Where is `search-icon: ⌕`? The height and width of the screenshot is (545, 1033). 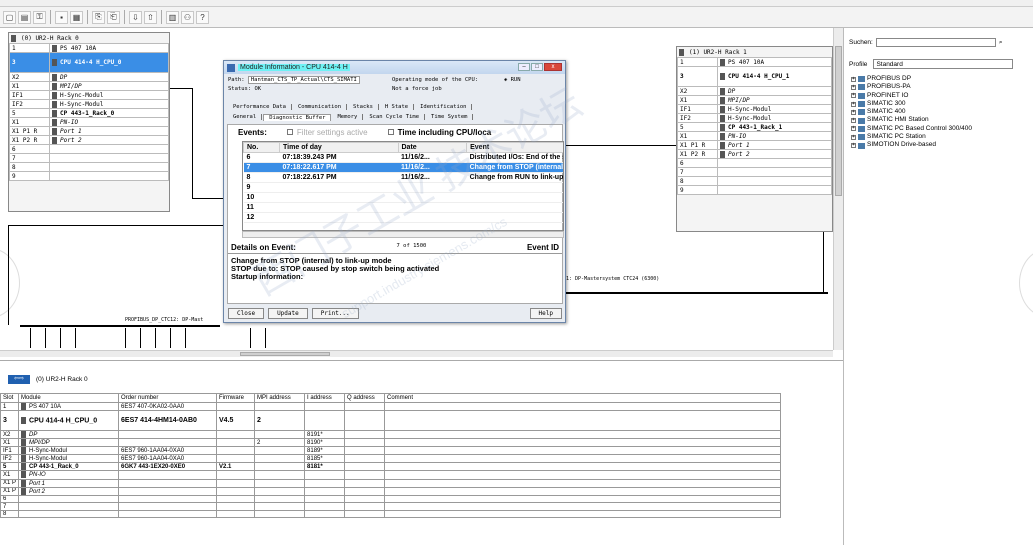 search-icon: ⌕ is located at coordinates (1001, 43).